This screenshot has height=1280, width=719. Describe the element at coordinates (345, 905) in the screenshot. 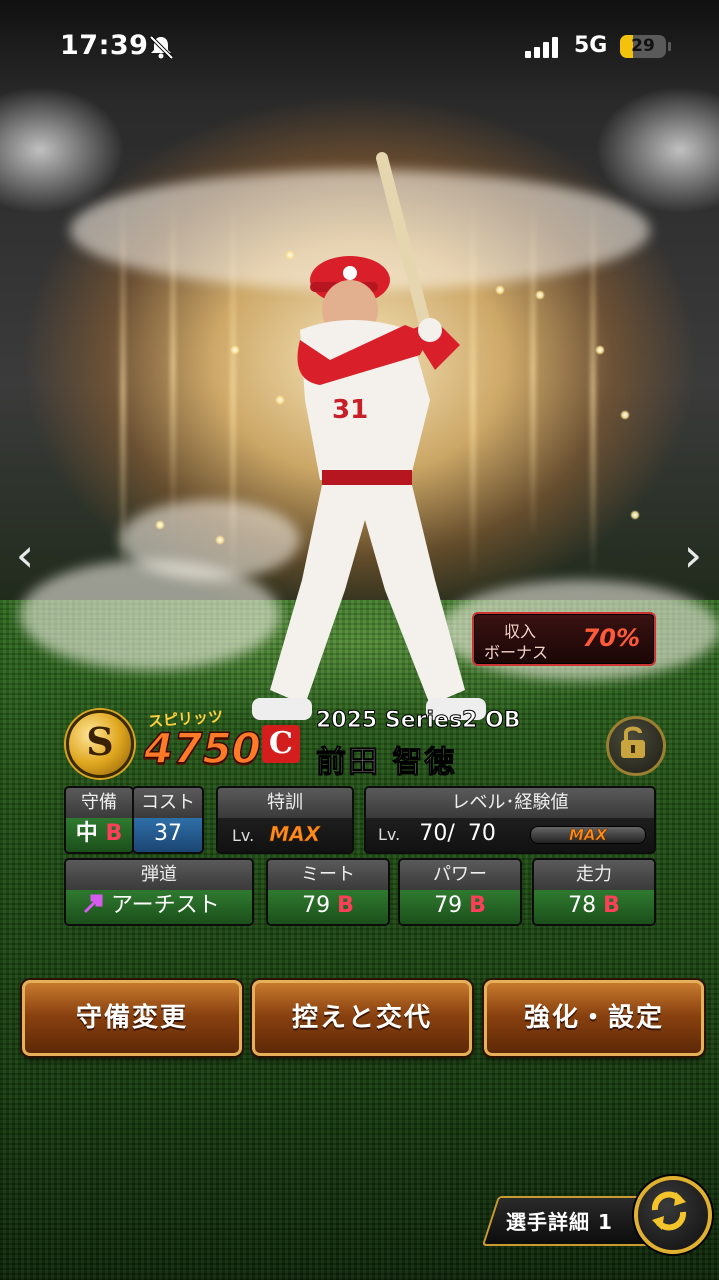

I see `meet-rank: B` at that location.